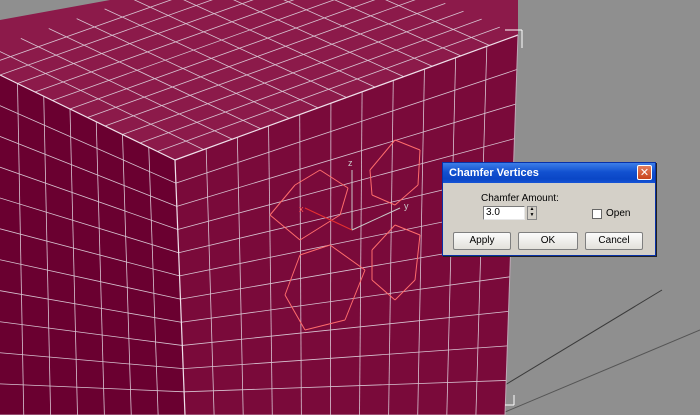  Describe the element at coordinates (614, 241) in the screenshot. I see `cancel-button: Cancel` at that location.